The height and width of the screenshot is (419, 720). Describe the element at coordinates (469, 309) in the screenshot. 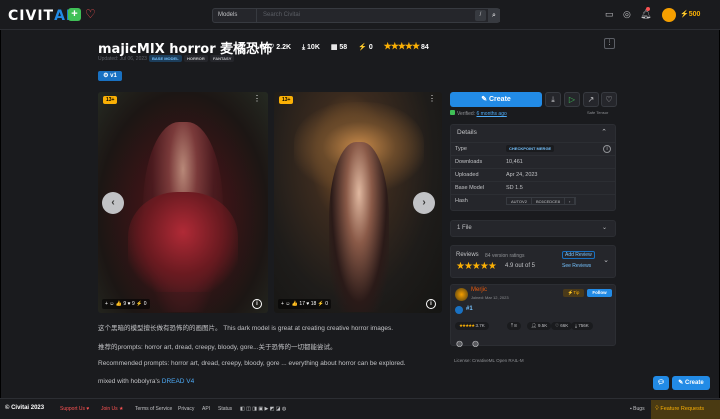

I see `creator-rank: #1` at that location.